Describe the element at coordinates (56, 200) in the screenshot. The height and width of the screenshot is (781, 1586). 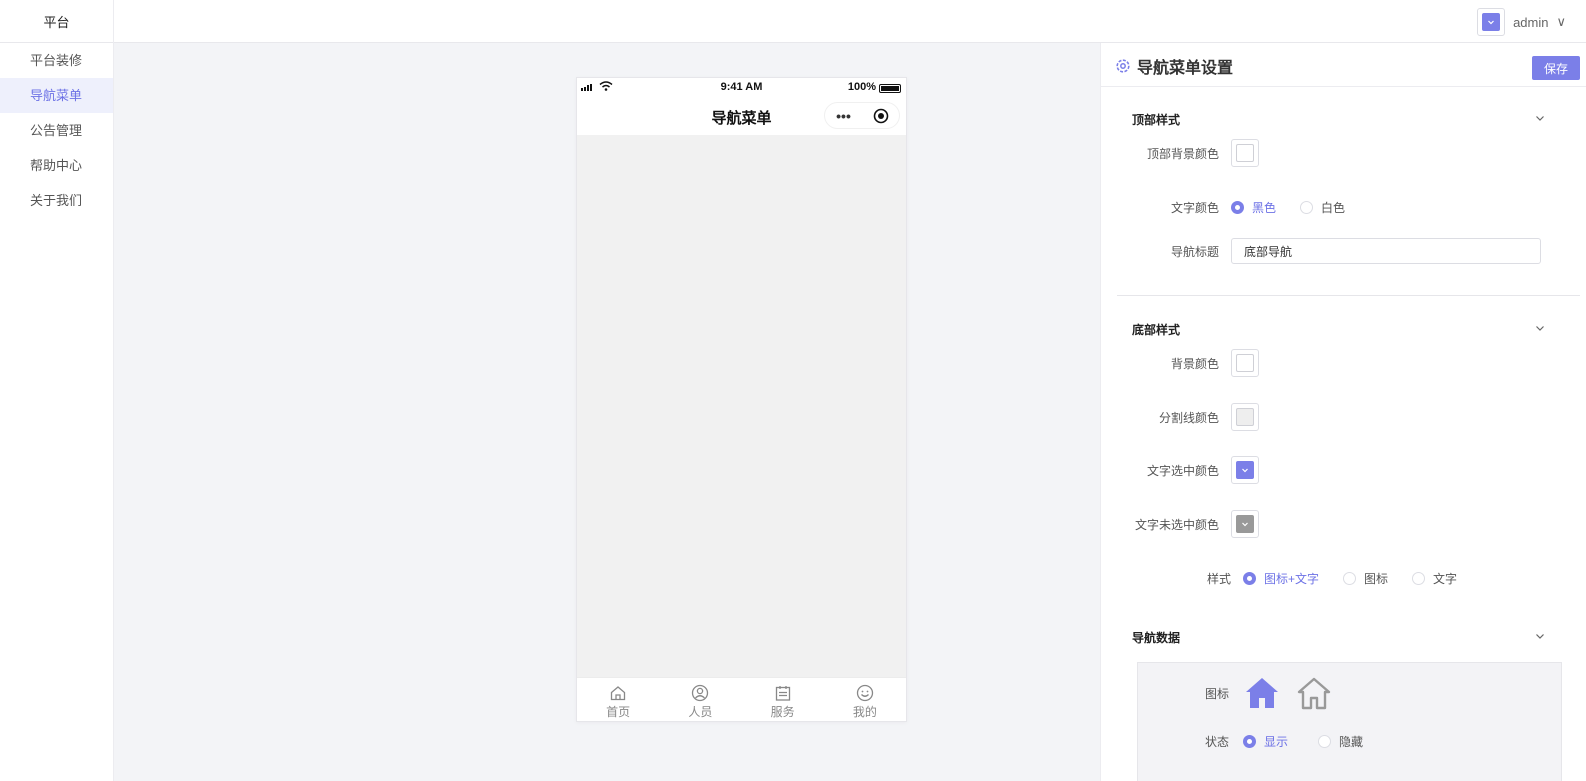
I see `sidebar-item-about-us: 关于我们` at that location.